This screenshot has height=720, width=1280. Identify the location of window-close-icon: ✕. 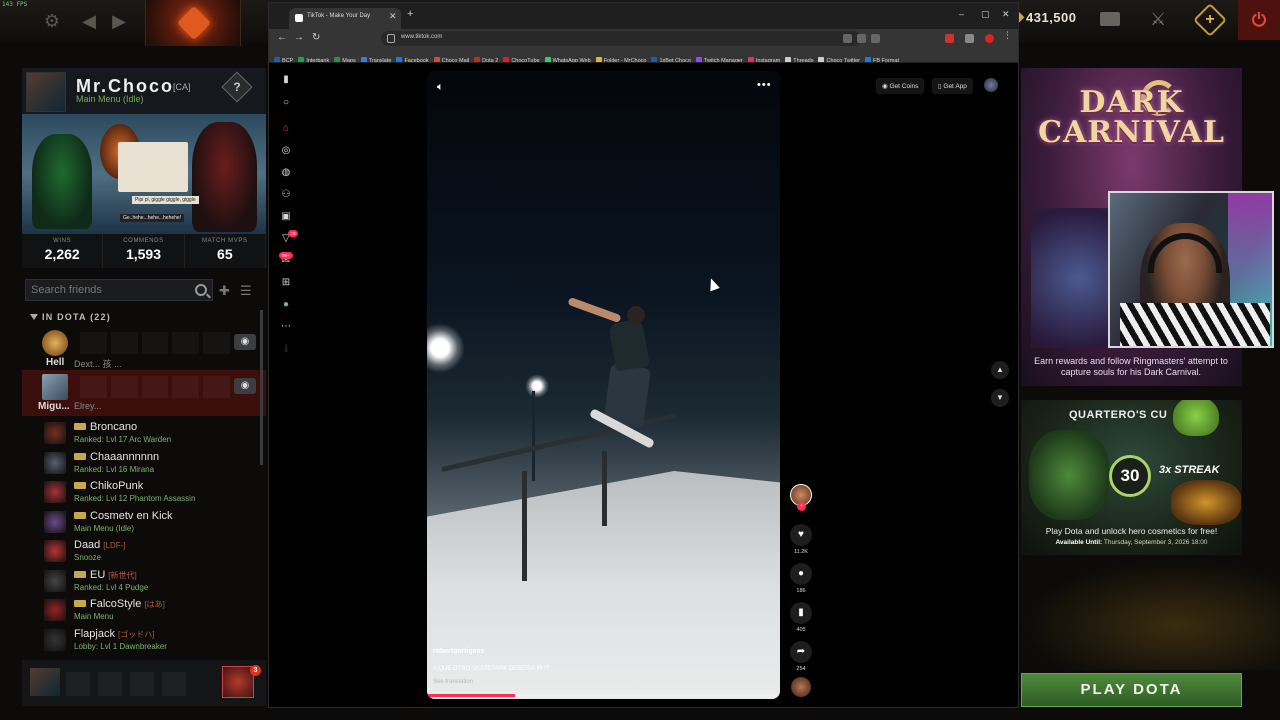
(1006, 14).